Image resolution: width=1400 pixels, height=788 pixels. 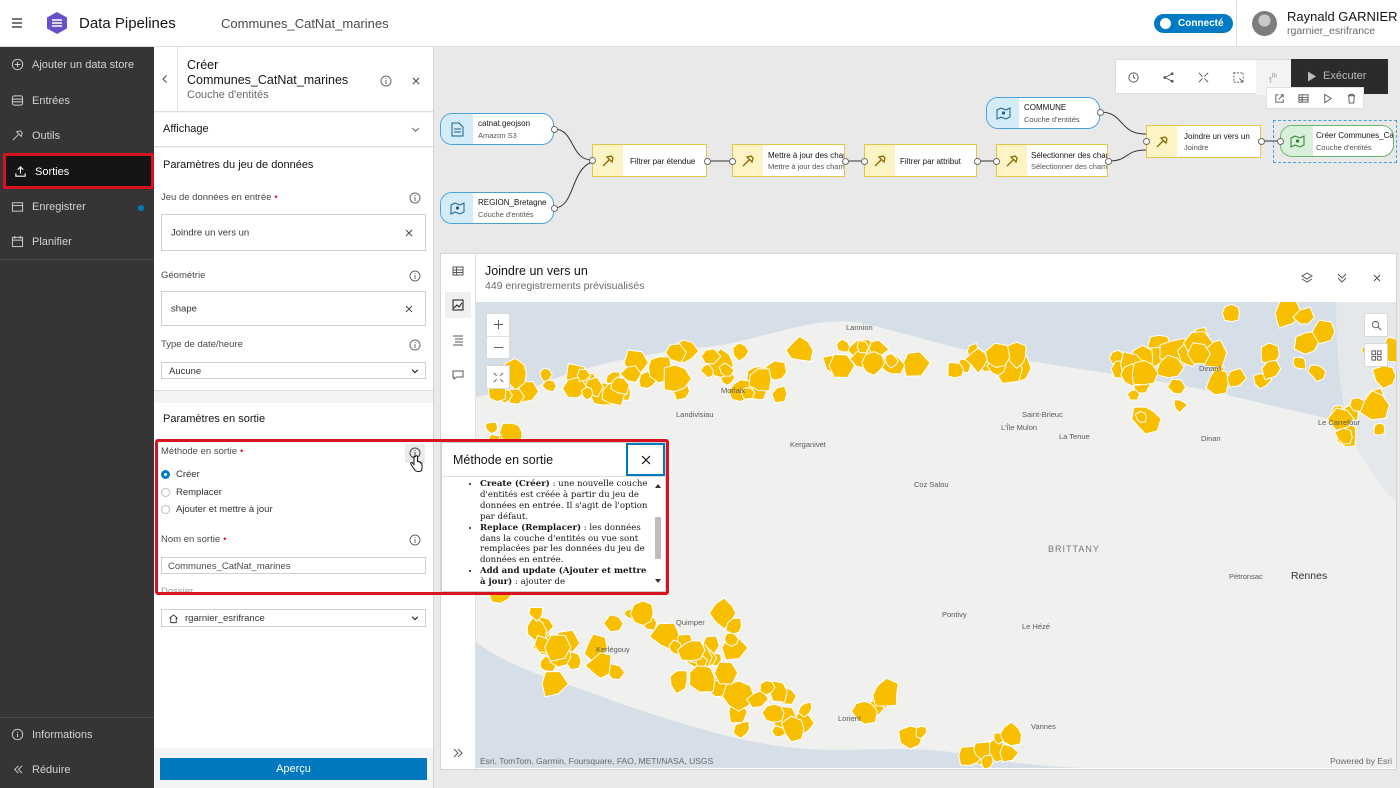 What do you see at coordinates (1043, 113) in the screenshot?
I see `node-commune: COMMUNE Couche d'entités` at bounding box center [1043, 113].